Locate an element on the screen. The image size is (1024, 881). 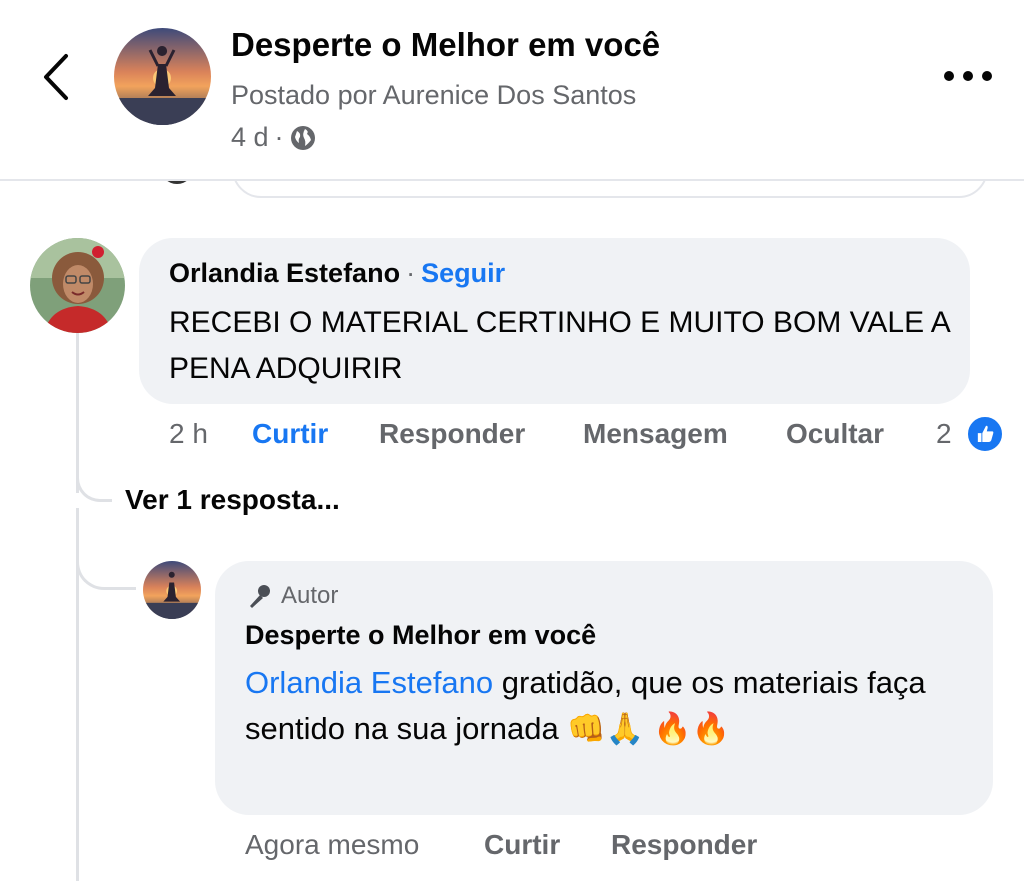
reply-time: Agora mesmo is located at coordinates (332, 844).